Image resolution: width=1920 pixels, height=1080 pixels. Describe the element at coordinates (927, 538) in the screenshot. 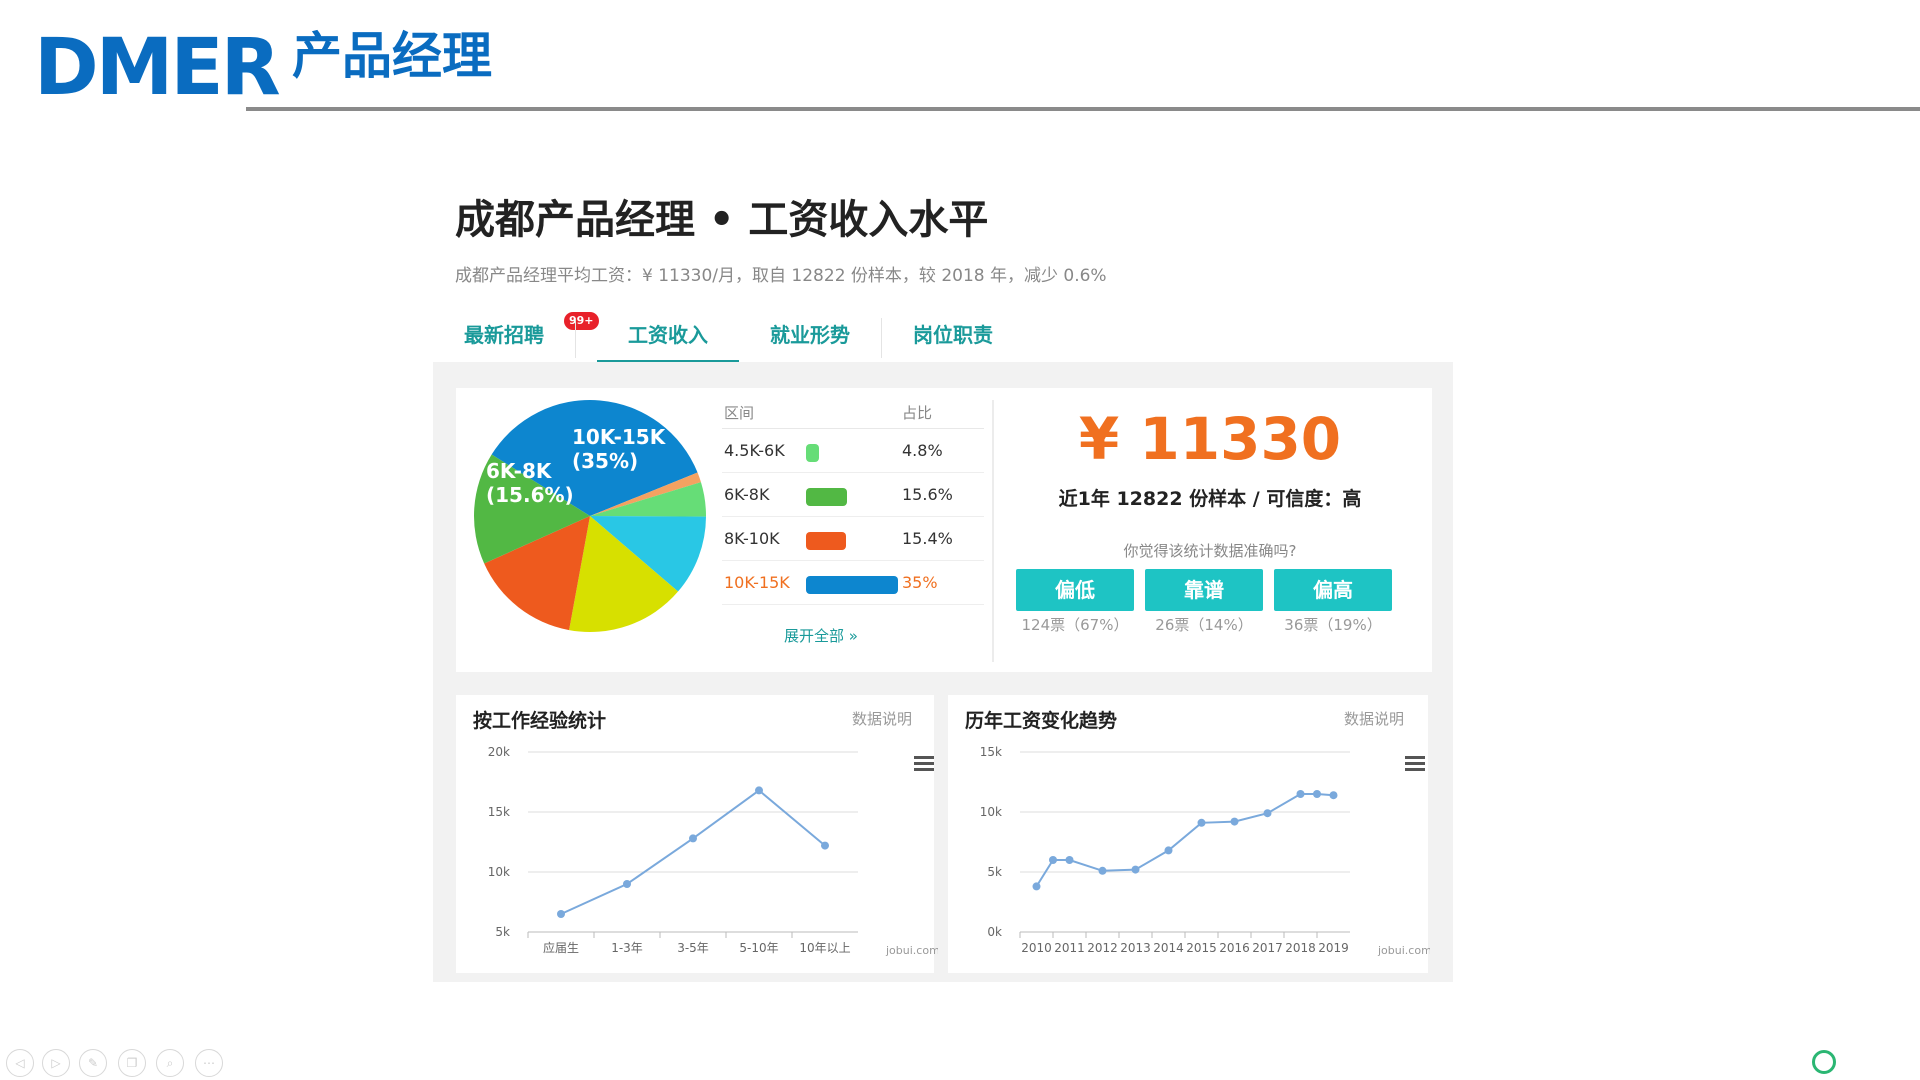

I see `row-percent: 15.4%` at that location.